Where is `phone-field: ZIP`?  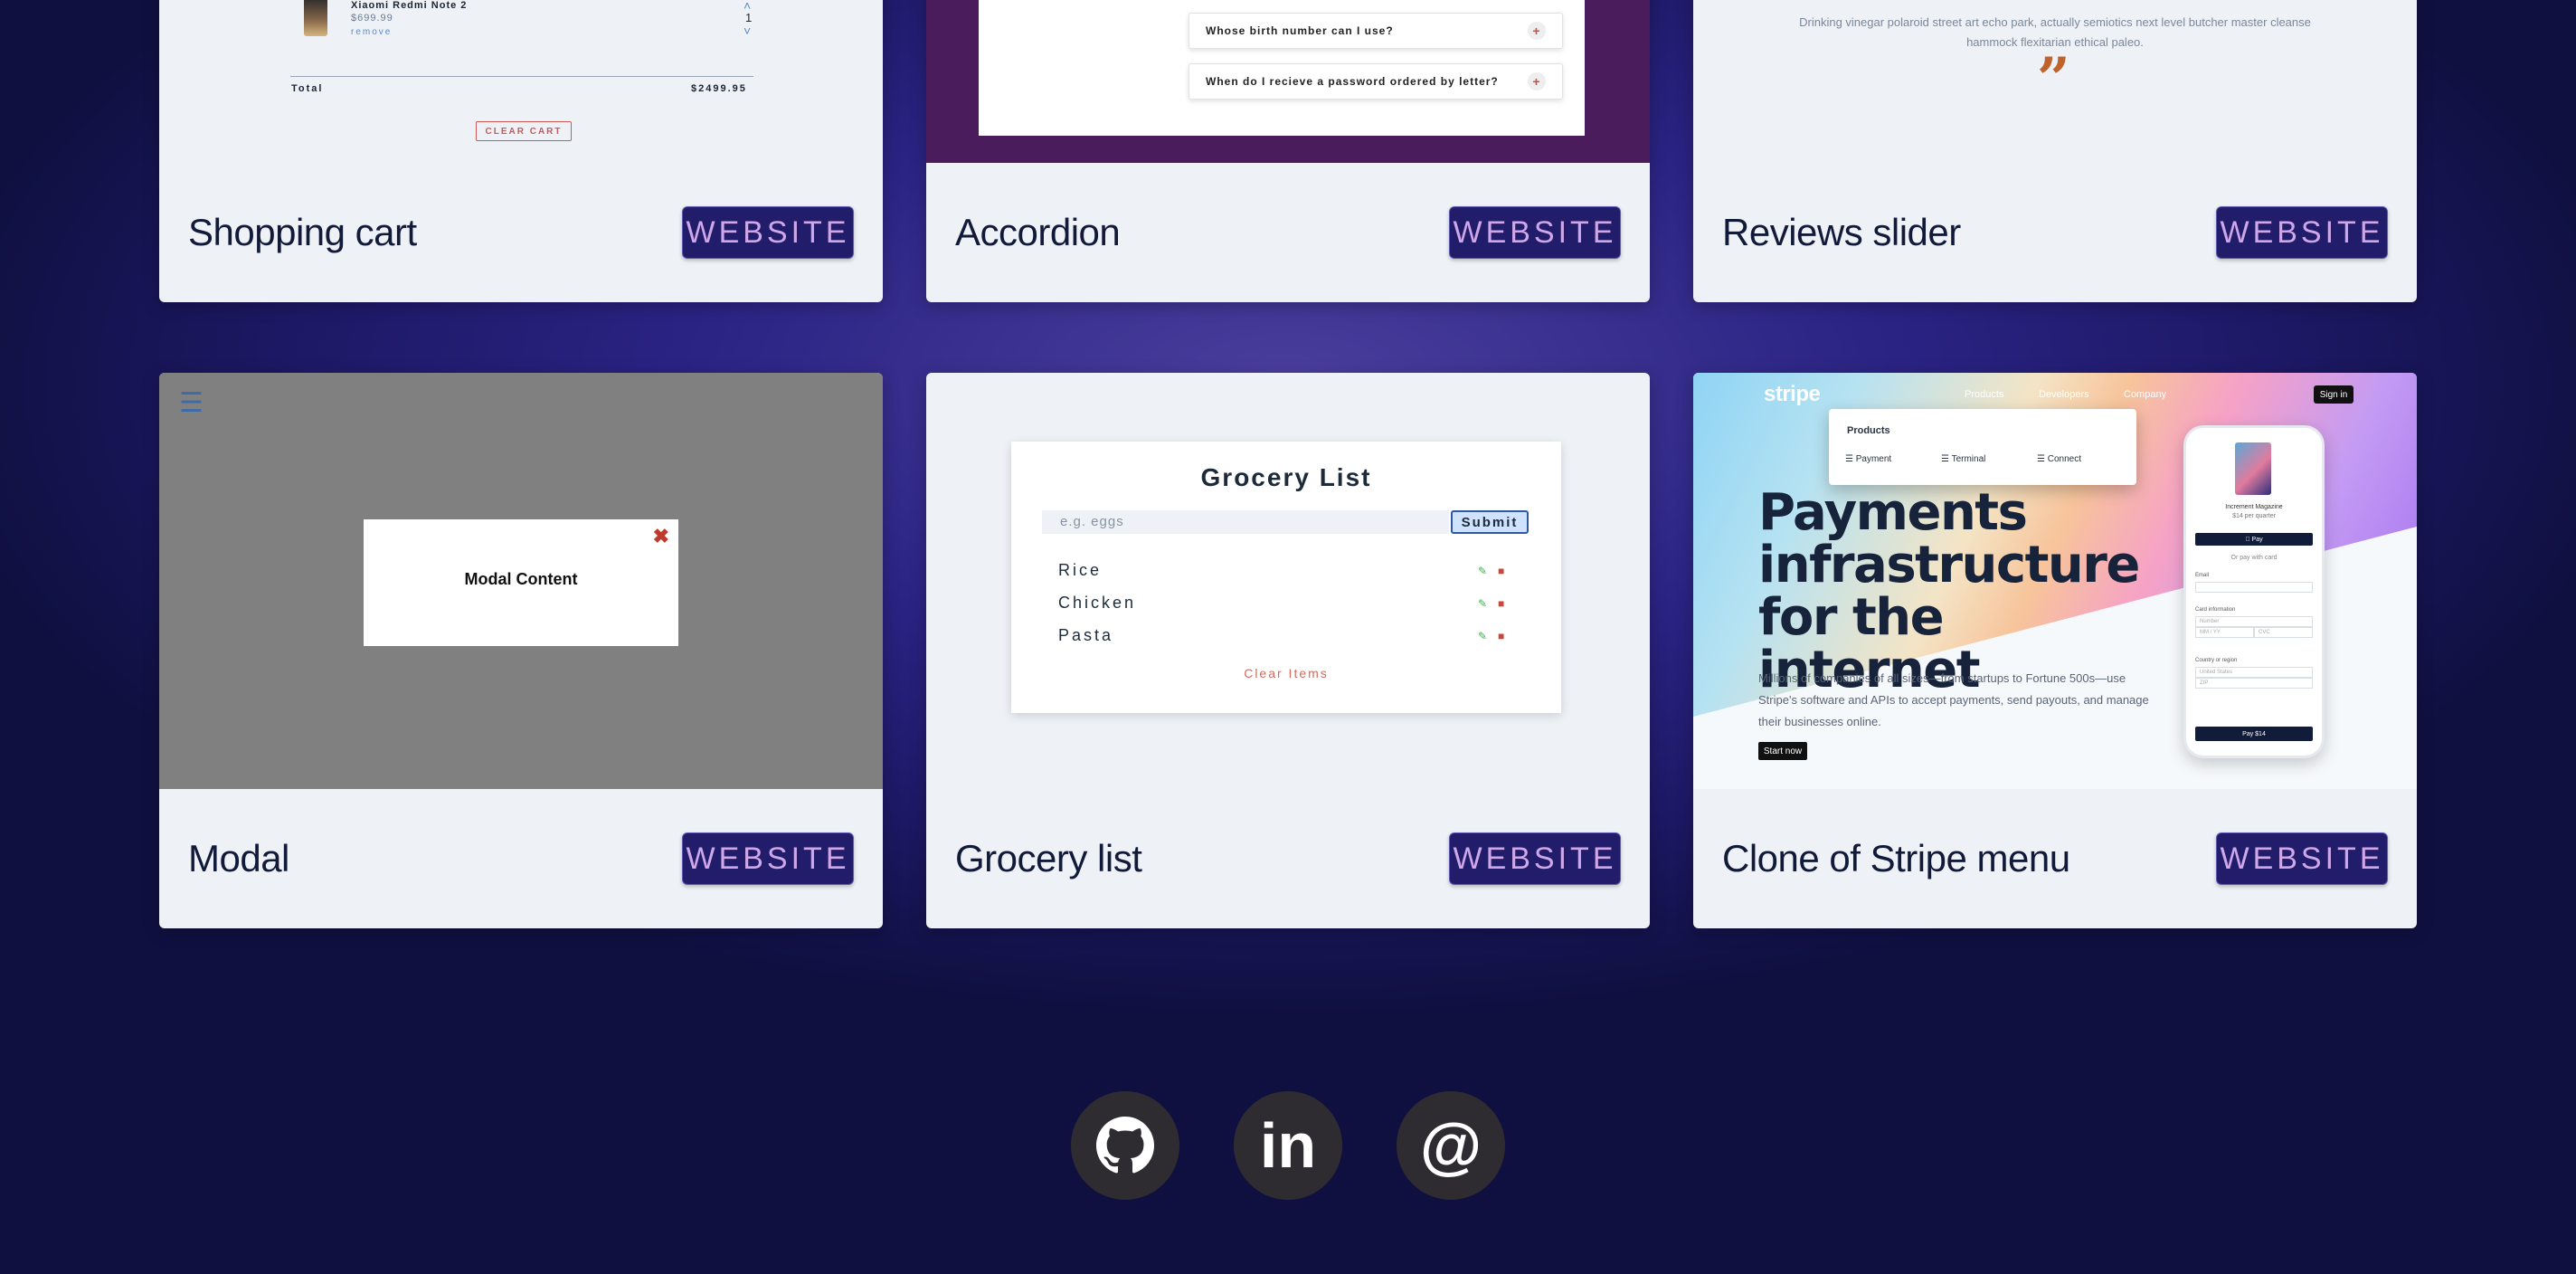 phone-field: ZIP is located at coordinates (2254, 683).